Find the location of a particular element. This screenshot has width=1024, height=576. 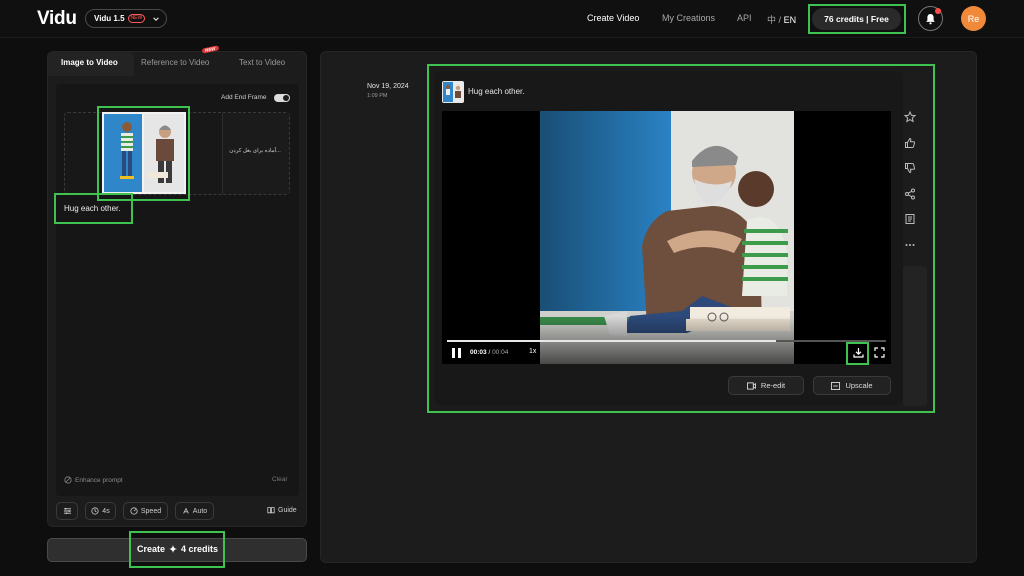

progress-track is located at coordinates (666, 341).